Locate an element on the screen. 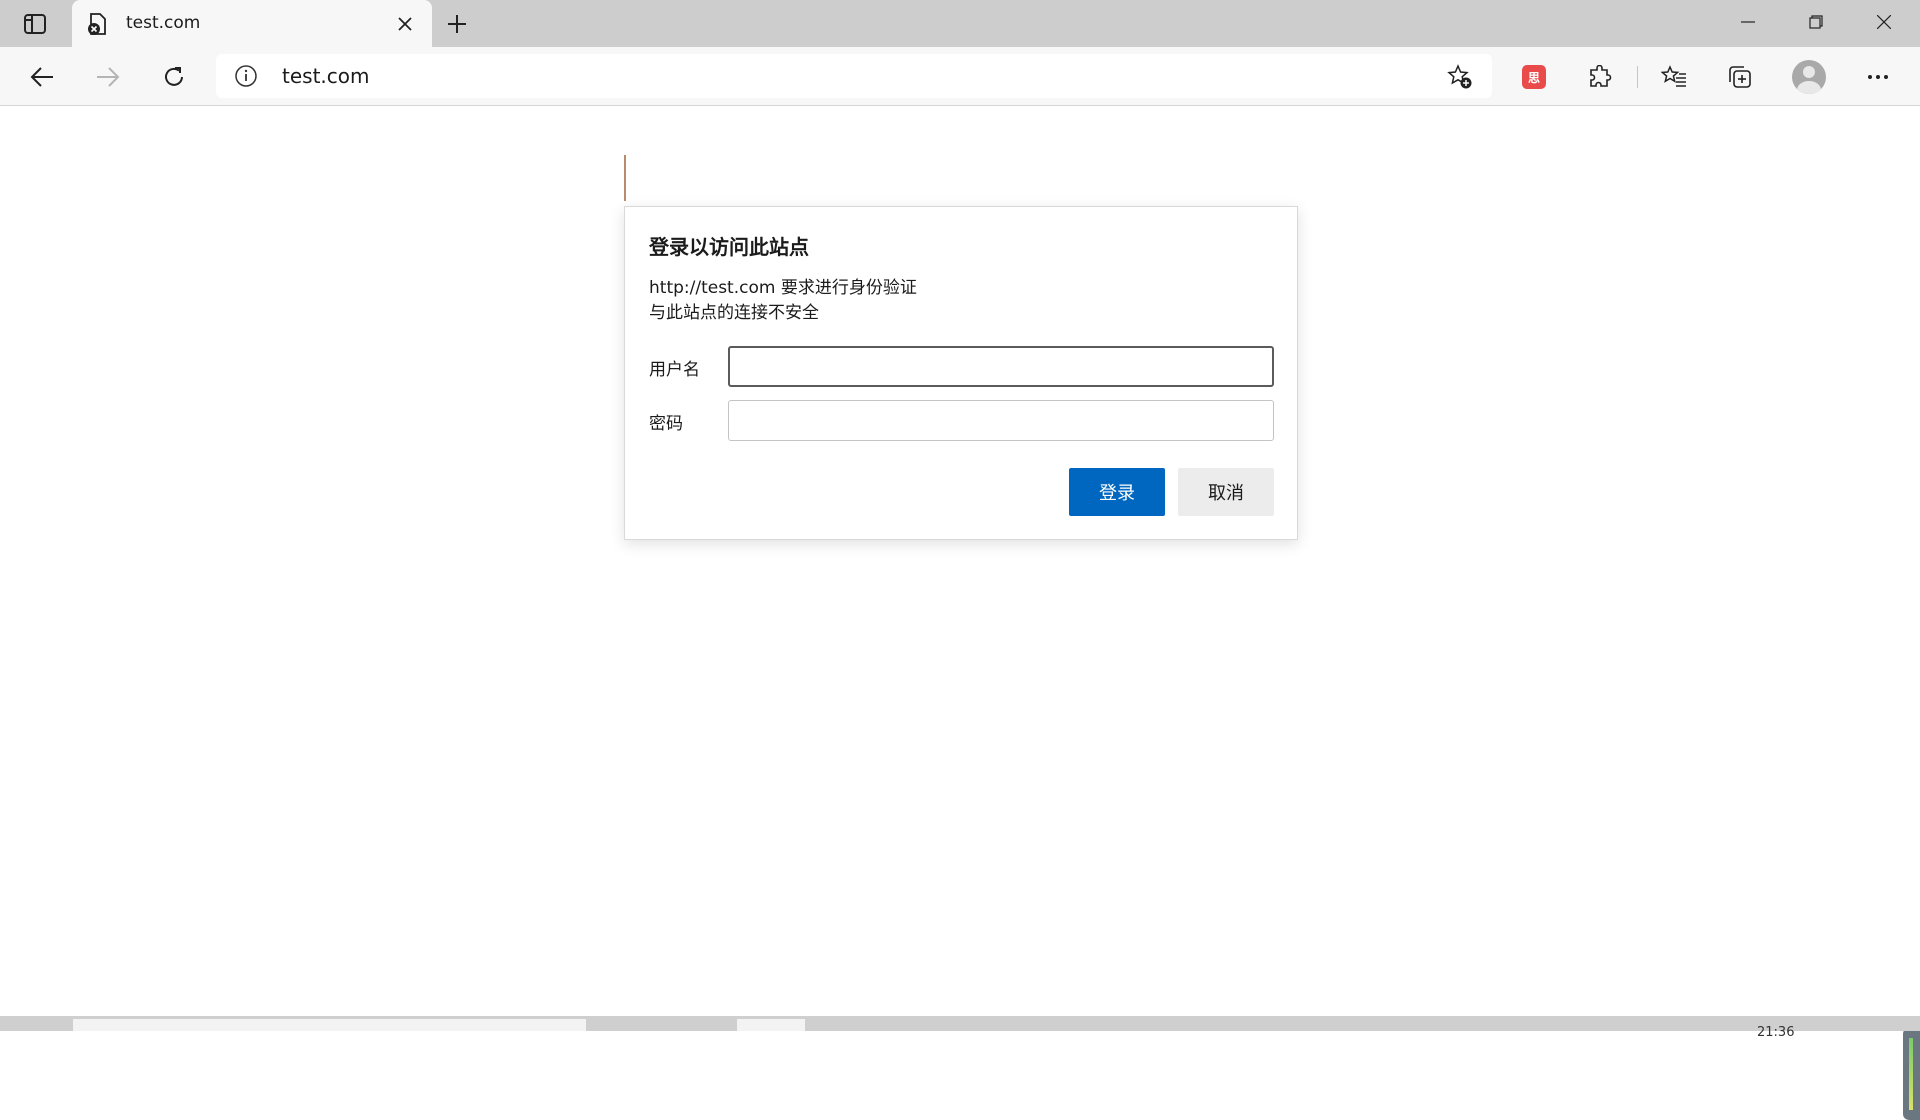 The height and width of the screenshot is (1120, 1920). tab-actions-menu-button is located at coordinates (35, 24).